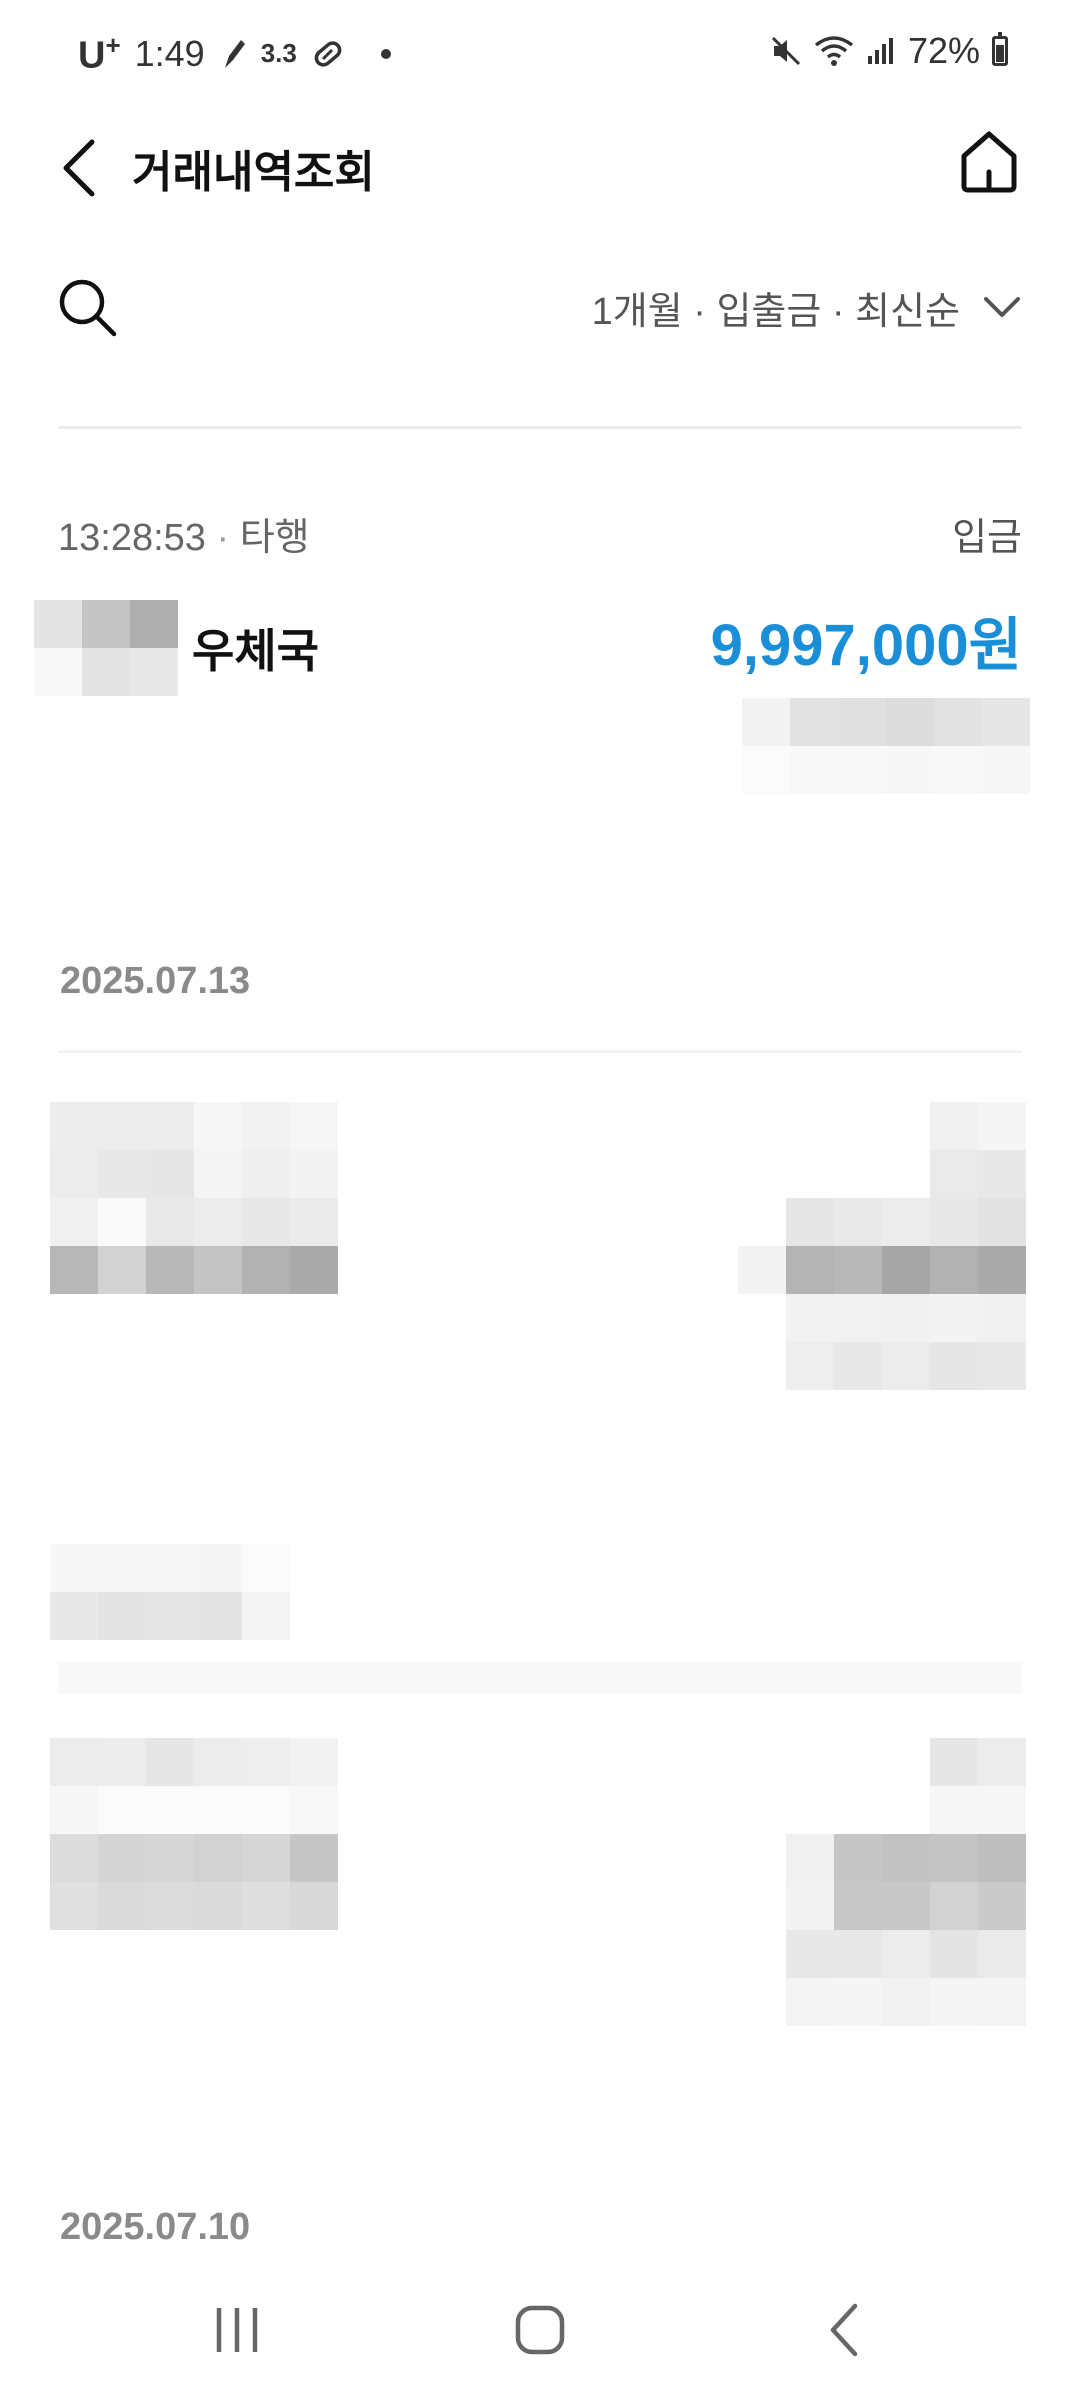 The width and height of the screenshot is (1080, 2400). I want to click on back-button, so click(86, 164).